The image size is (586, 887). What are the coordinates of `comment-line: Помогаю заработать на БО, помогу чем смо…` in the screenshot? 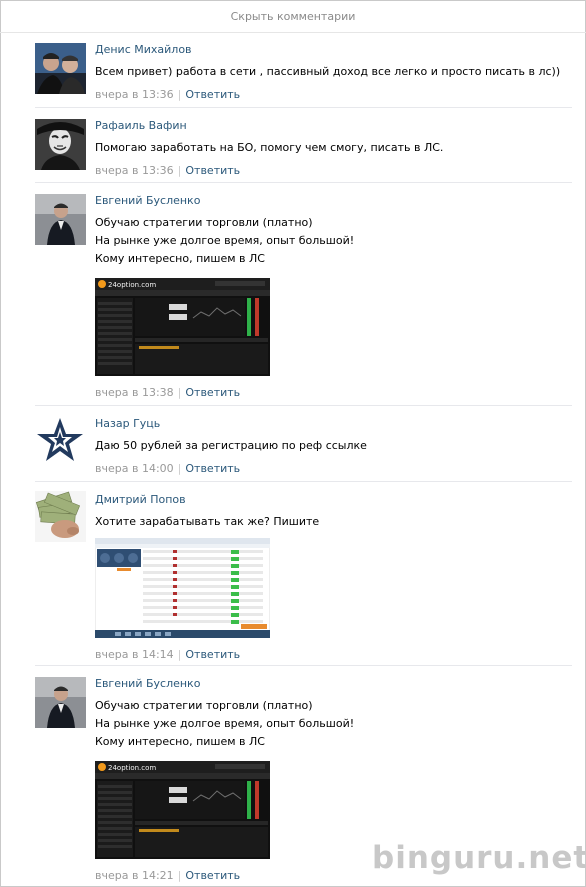 It's located at (269, 147).